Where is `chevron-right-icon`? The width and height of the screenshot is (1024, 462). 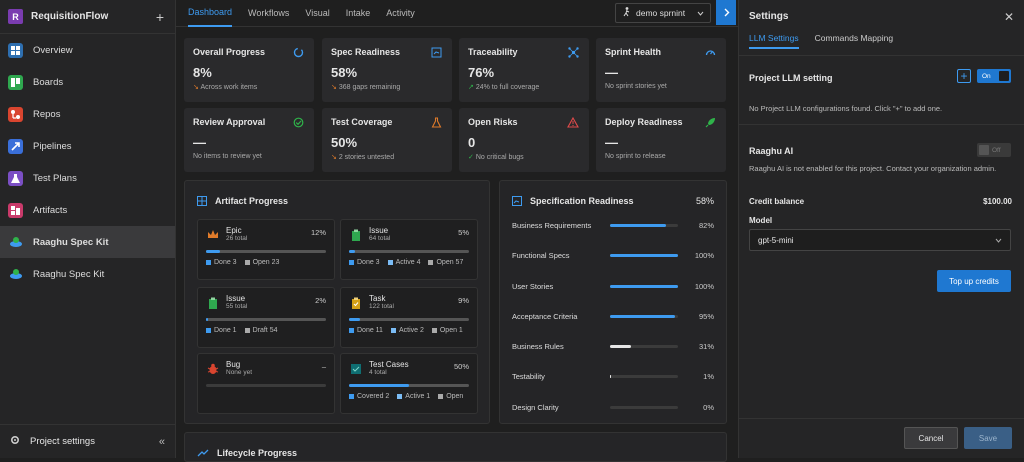
chevron-right-icon is located at coordinates (726, 12).